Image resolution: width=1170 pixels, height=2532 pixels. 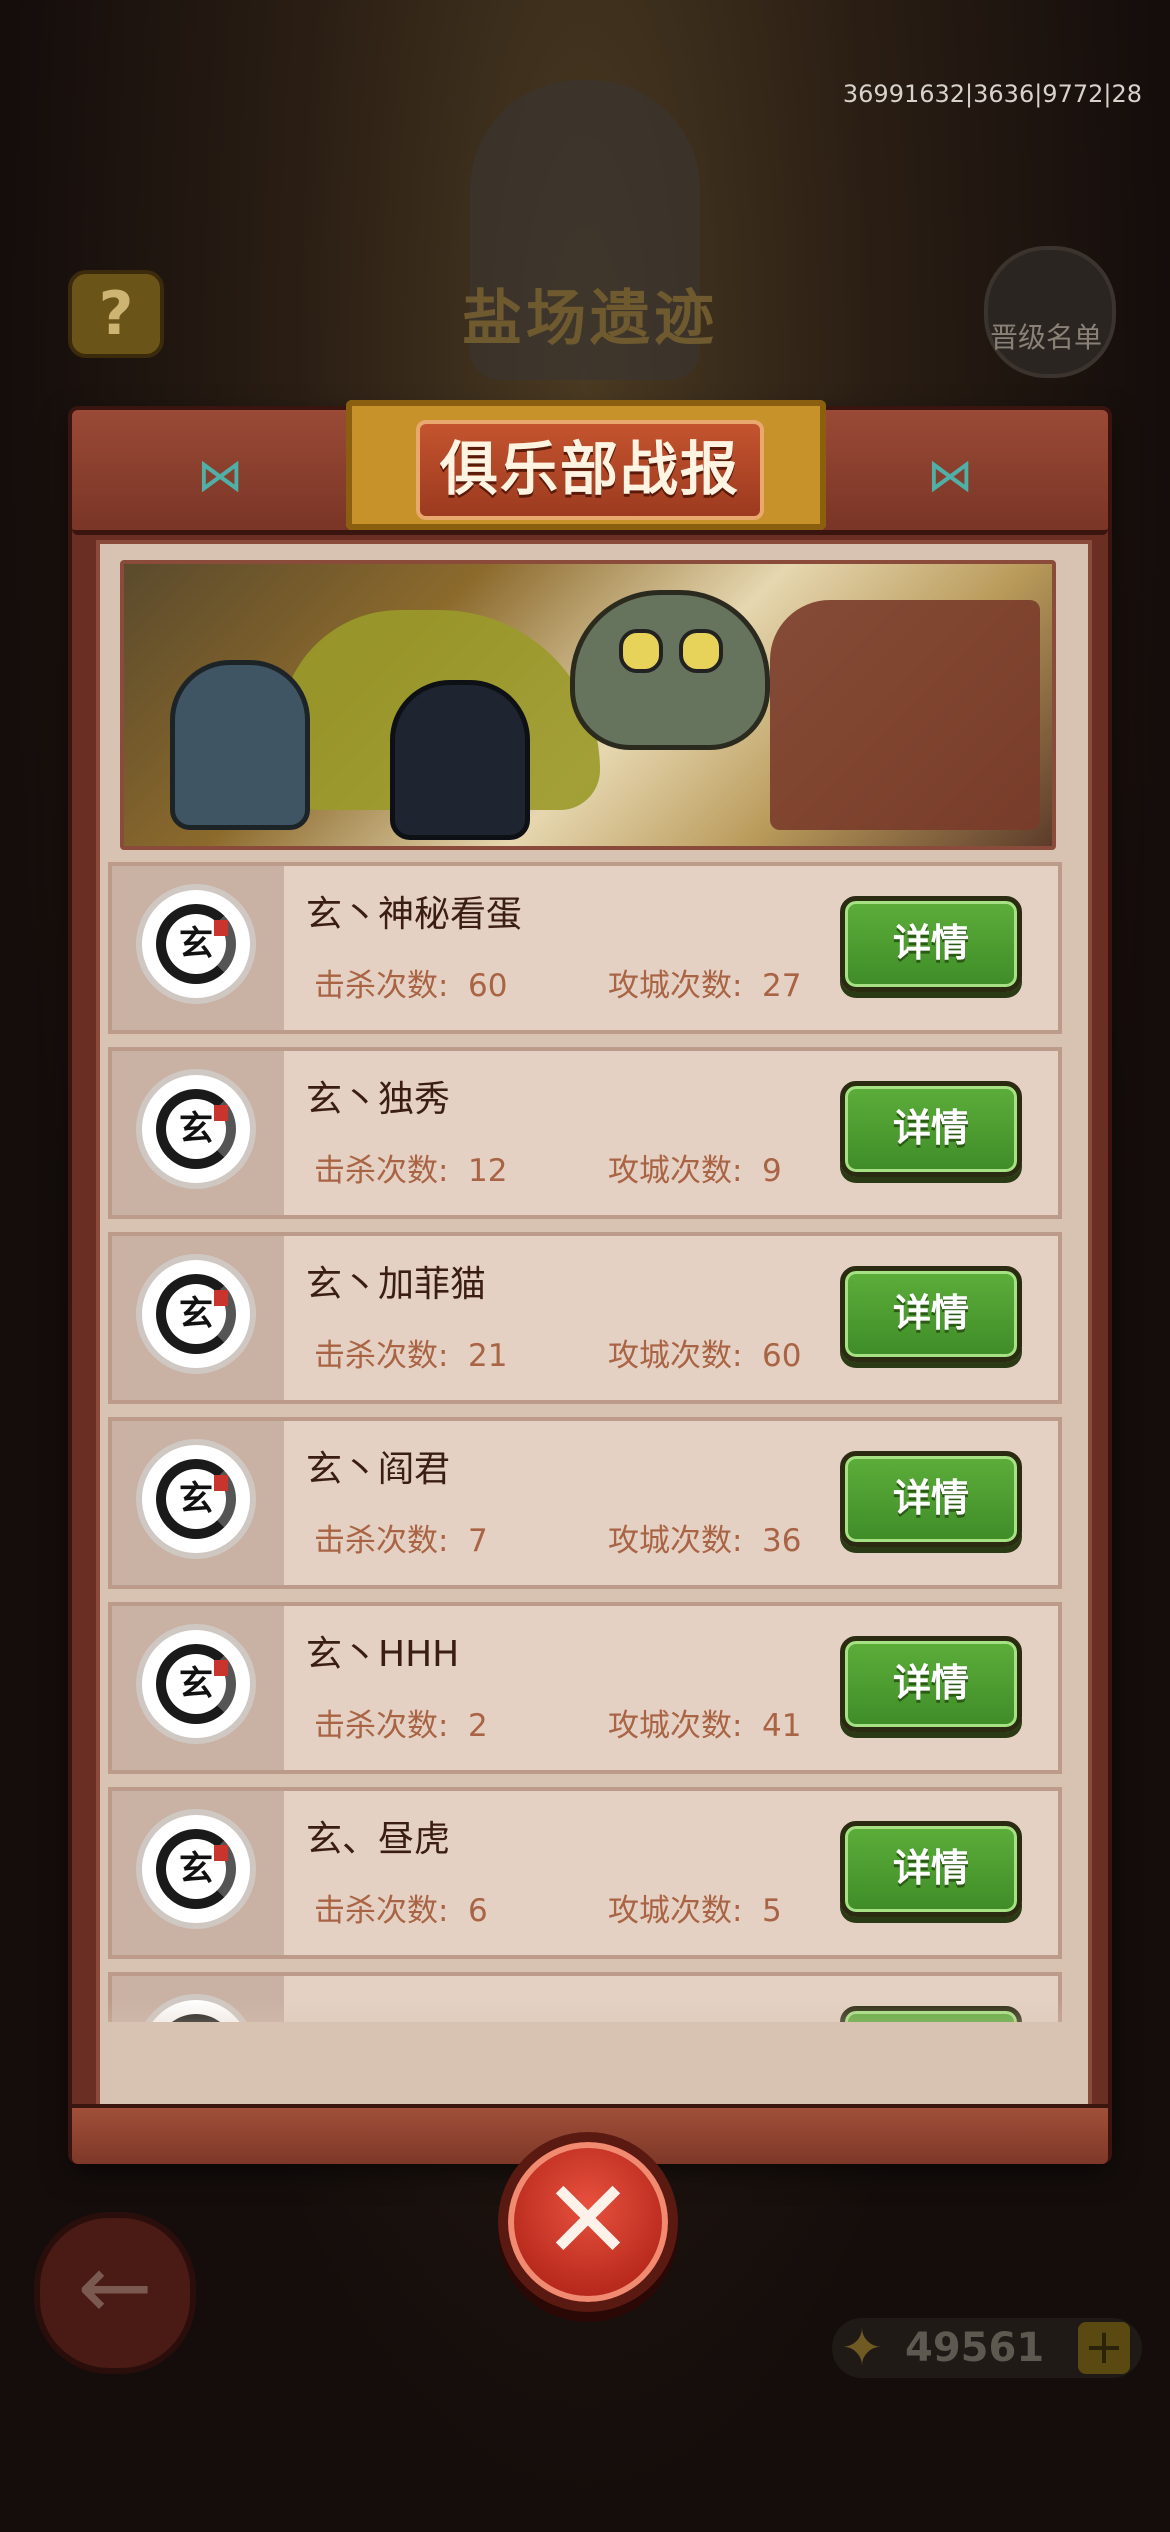 What do you see at coordinates (590, 2050) in the screenshot?
I see `list-fade-overlay` at bounding box center [590, 2050].